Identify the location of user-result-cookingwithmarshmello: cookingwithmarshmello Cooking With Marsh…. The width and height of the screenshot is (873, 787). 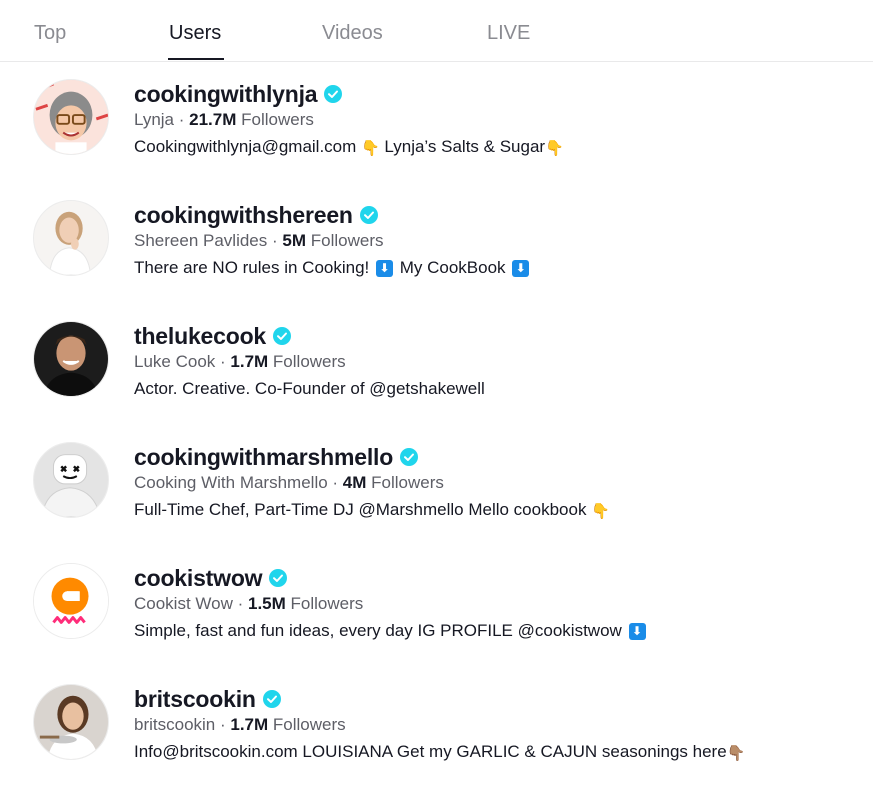
(436, 497).